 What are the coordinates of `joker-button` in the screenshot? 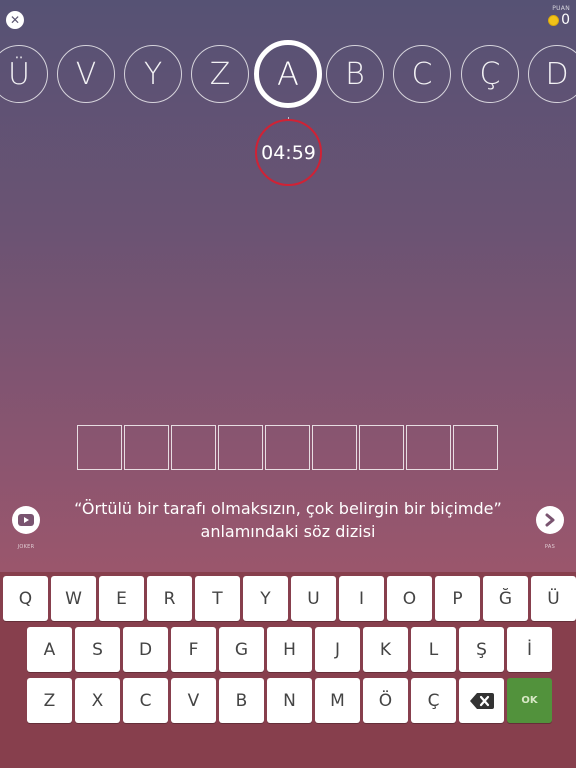 It's located at (26, 520).